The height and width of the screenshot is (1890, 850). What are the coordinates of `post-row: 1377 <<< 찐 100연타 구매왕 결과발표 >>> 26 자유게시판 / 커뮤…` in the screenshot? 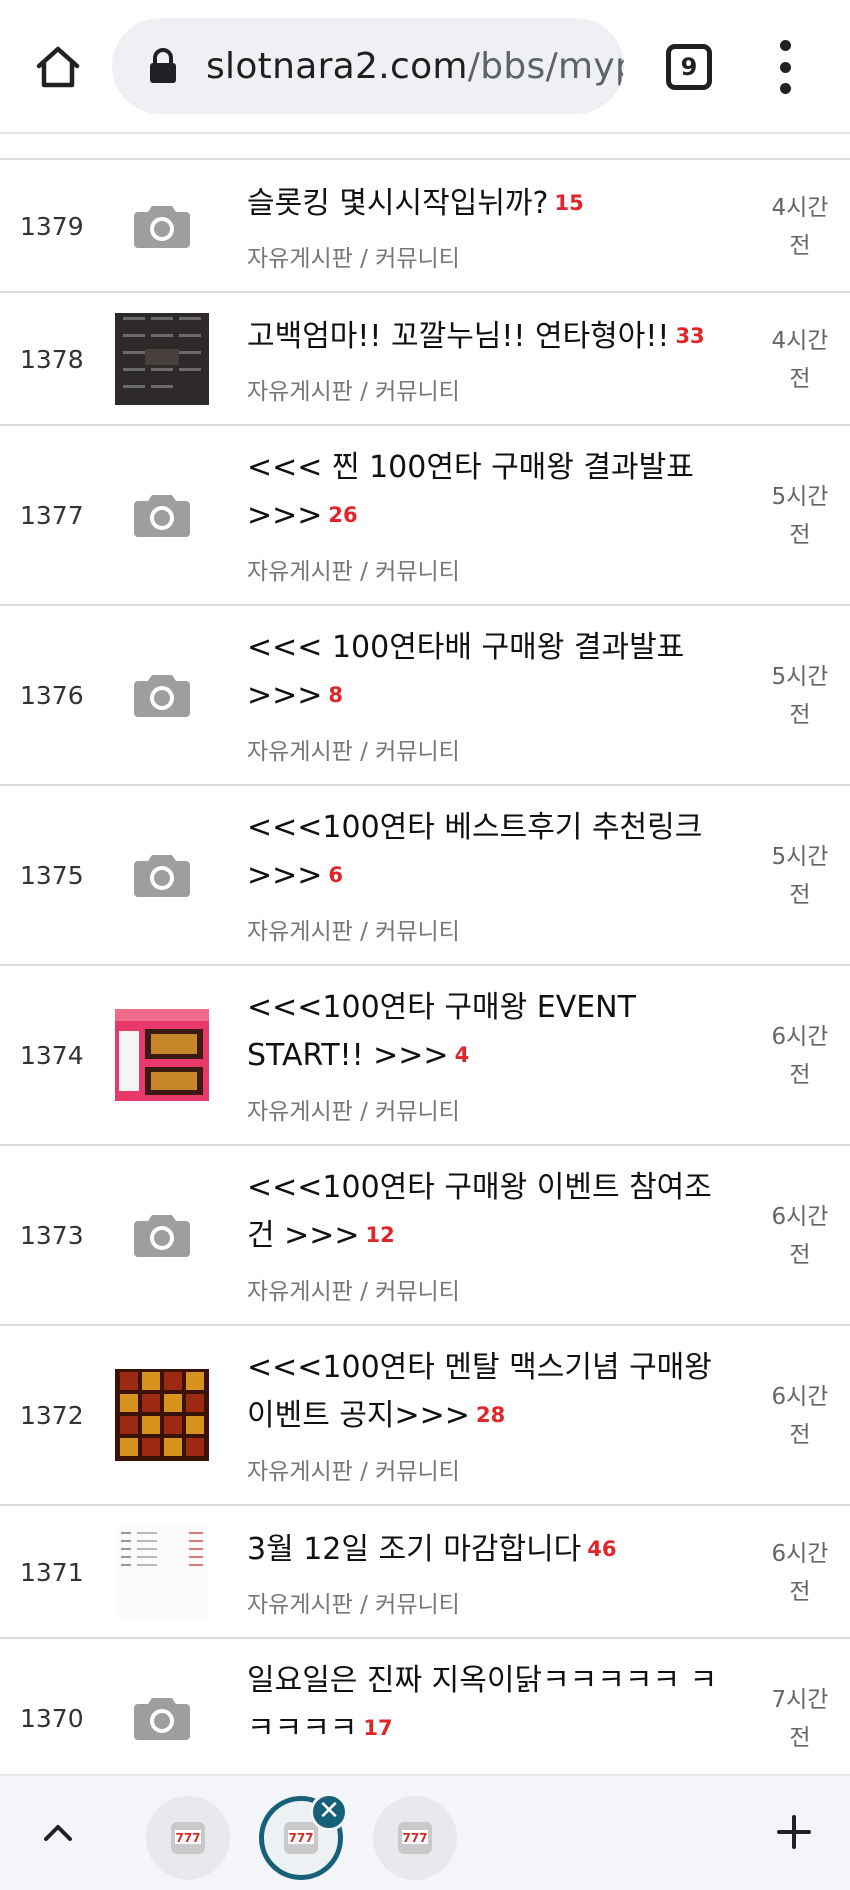 It's located at (425, 516).